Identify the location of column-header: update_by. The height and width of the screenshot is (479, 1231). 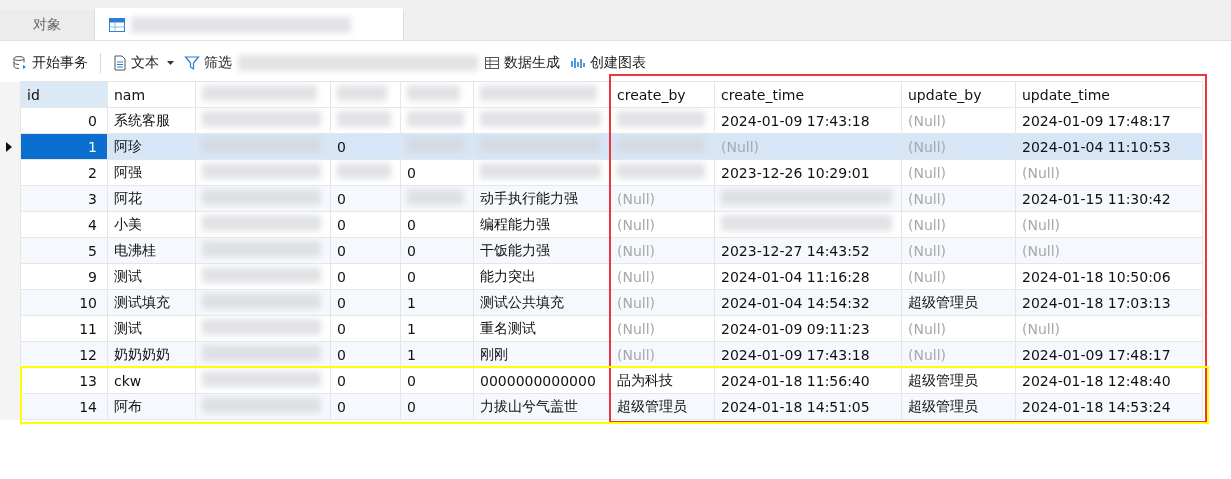
(958, 94).